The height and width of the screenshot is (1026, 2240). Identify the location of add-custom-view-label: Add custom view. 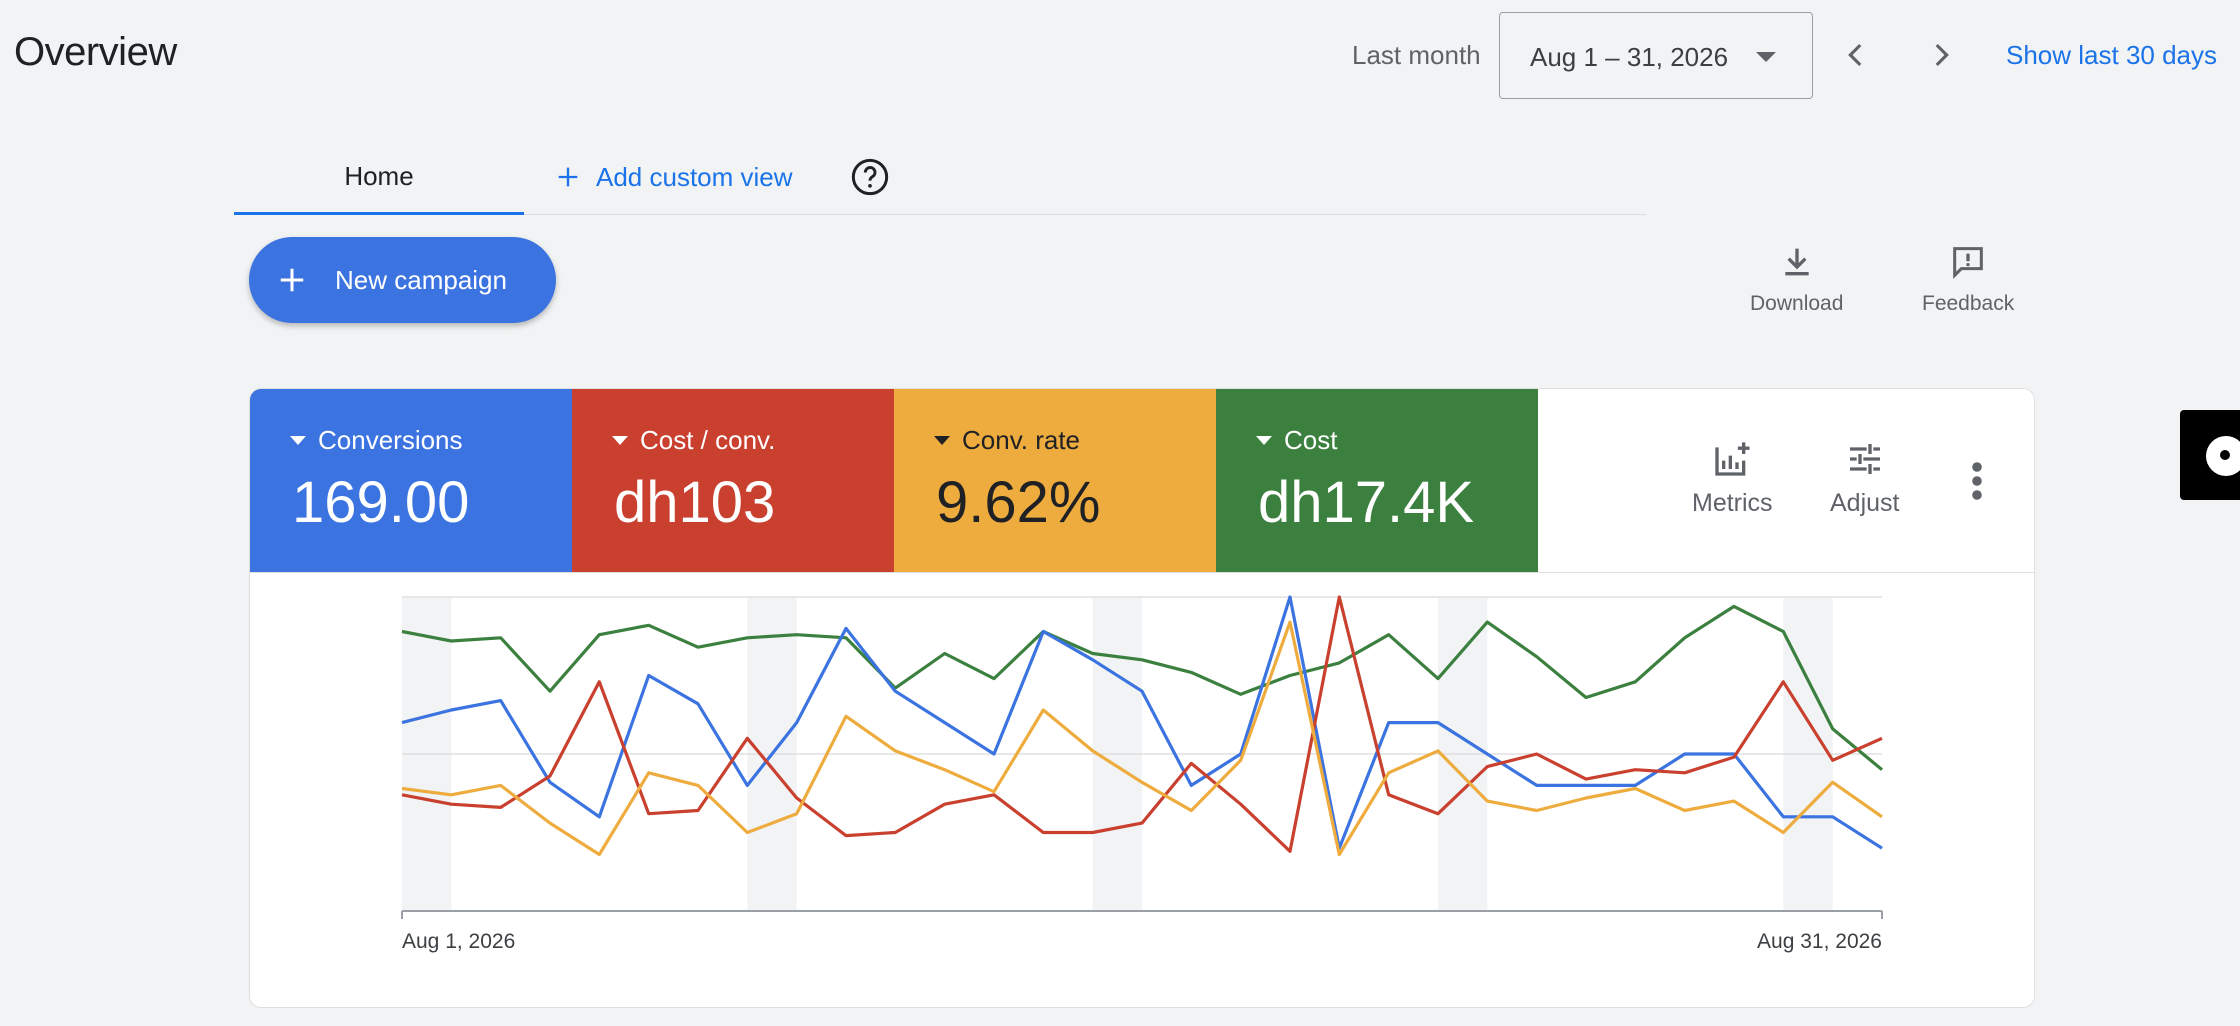
(694, 176).